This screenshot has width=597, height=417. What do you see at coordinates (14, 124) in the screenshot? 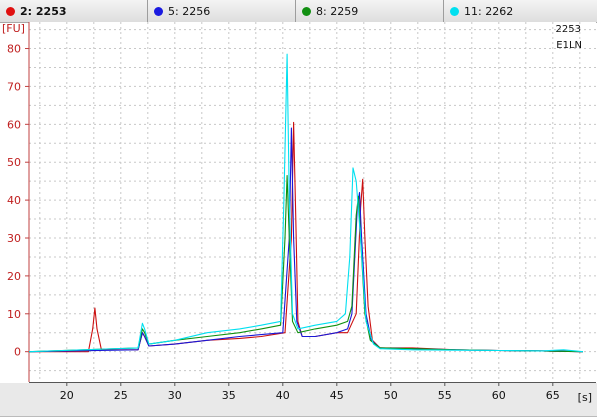
I see `y-tick-label: 60` at bounding box center [14, 124].